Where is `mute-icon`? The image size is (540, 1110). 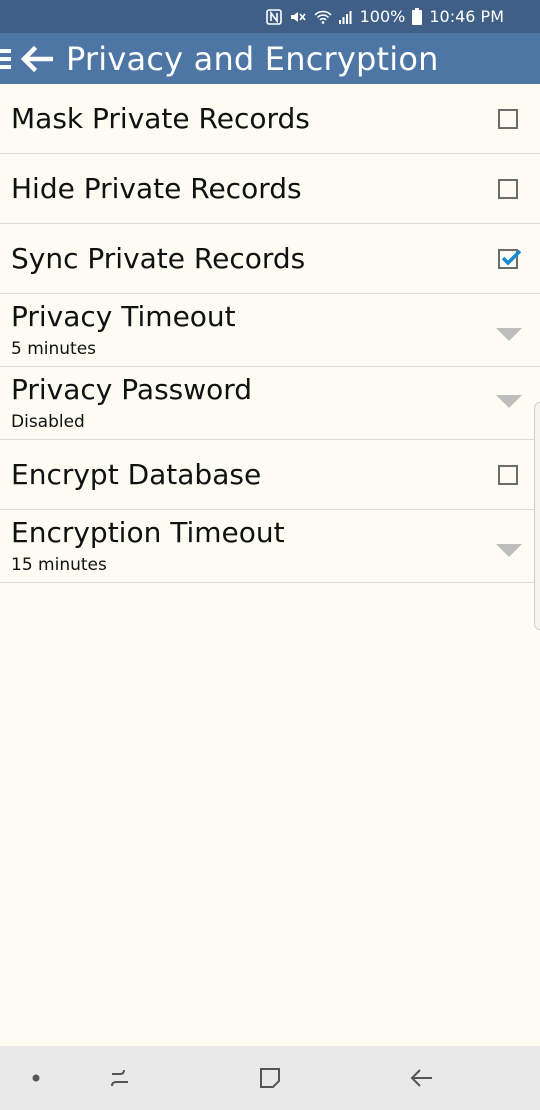 mute-icon is located at coordinates (298, 17).